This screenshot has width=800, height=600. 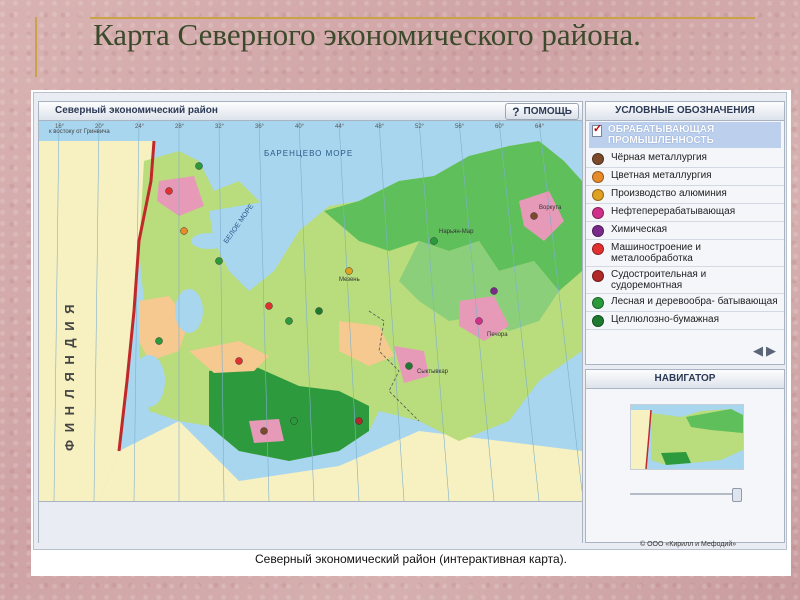 What do you see at coordinates (669, 193) in the screenshot?
I see `legend-item-label: Производство алюминия` at bounding box center [669, 193].